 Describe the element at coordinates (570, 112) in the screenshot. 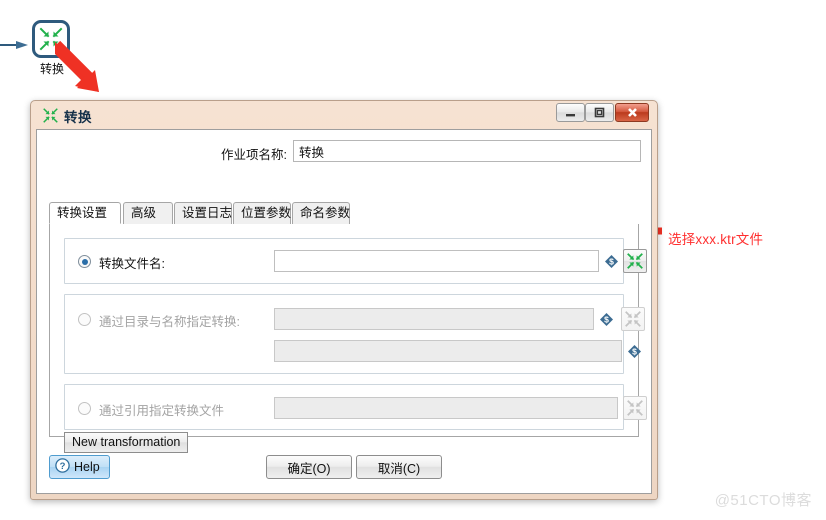

I see `minimize-button` at that location.